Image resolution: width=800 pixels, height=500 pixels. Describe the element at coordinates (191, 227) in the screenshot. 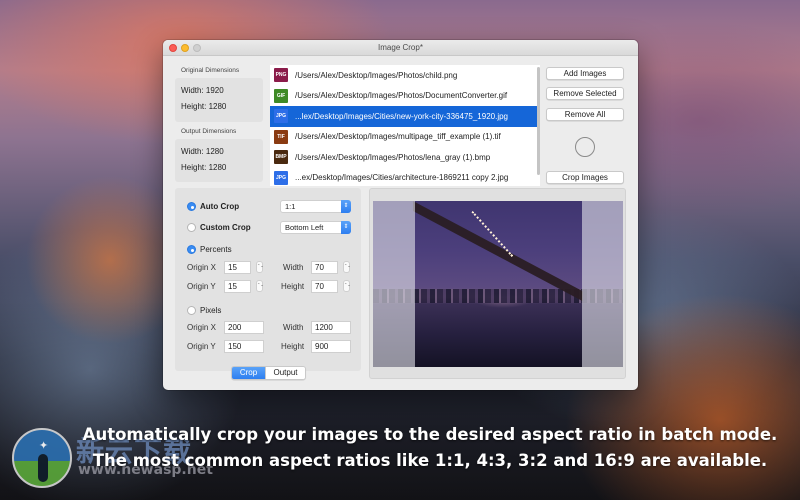

I see `custom-crop-radio` at that location.